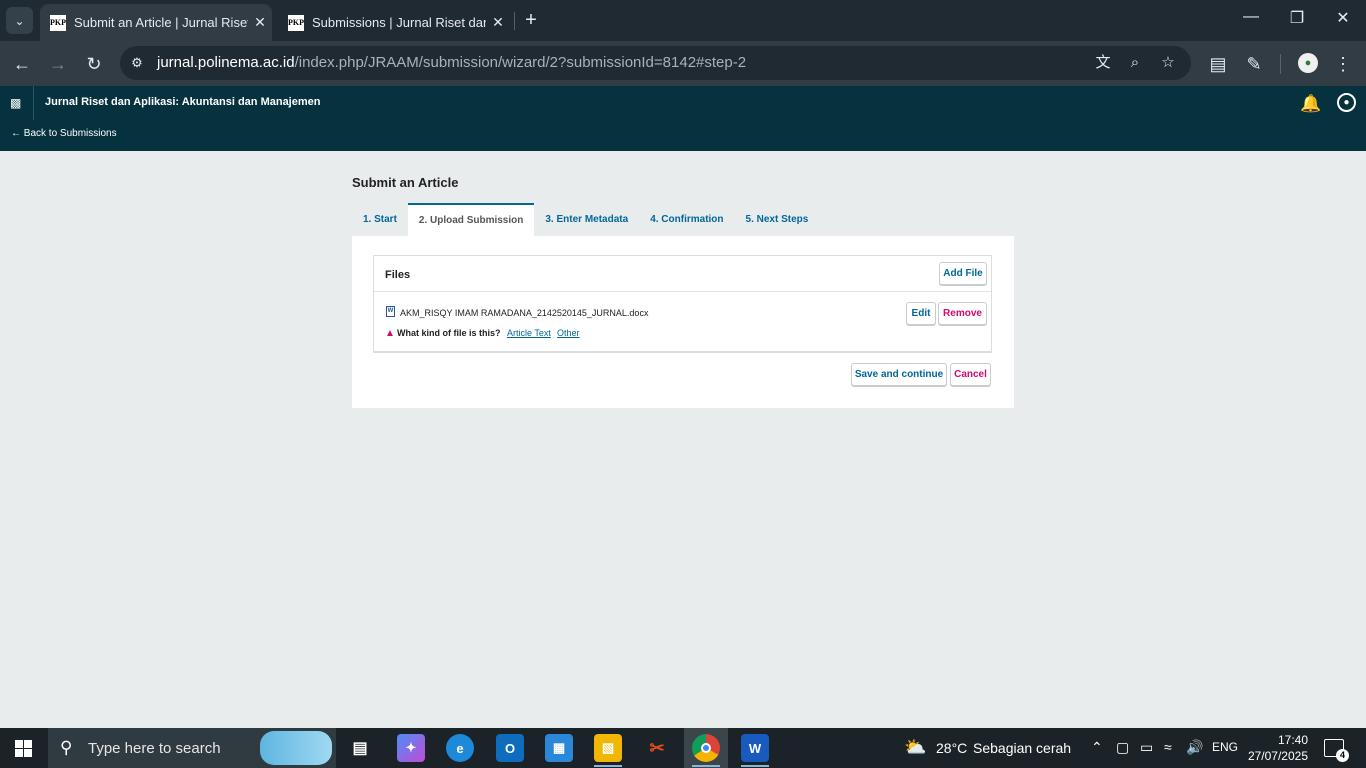 Image resolution: width=1366 pixels, height=768 pixels. Describe the element at coordinates (94, 64) in the screenshot. I see `reload-icon: ↻` at that location.